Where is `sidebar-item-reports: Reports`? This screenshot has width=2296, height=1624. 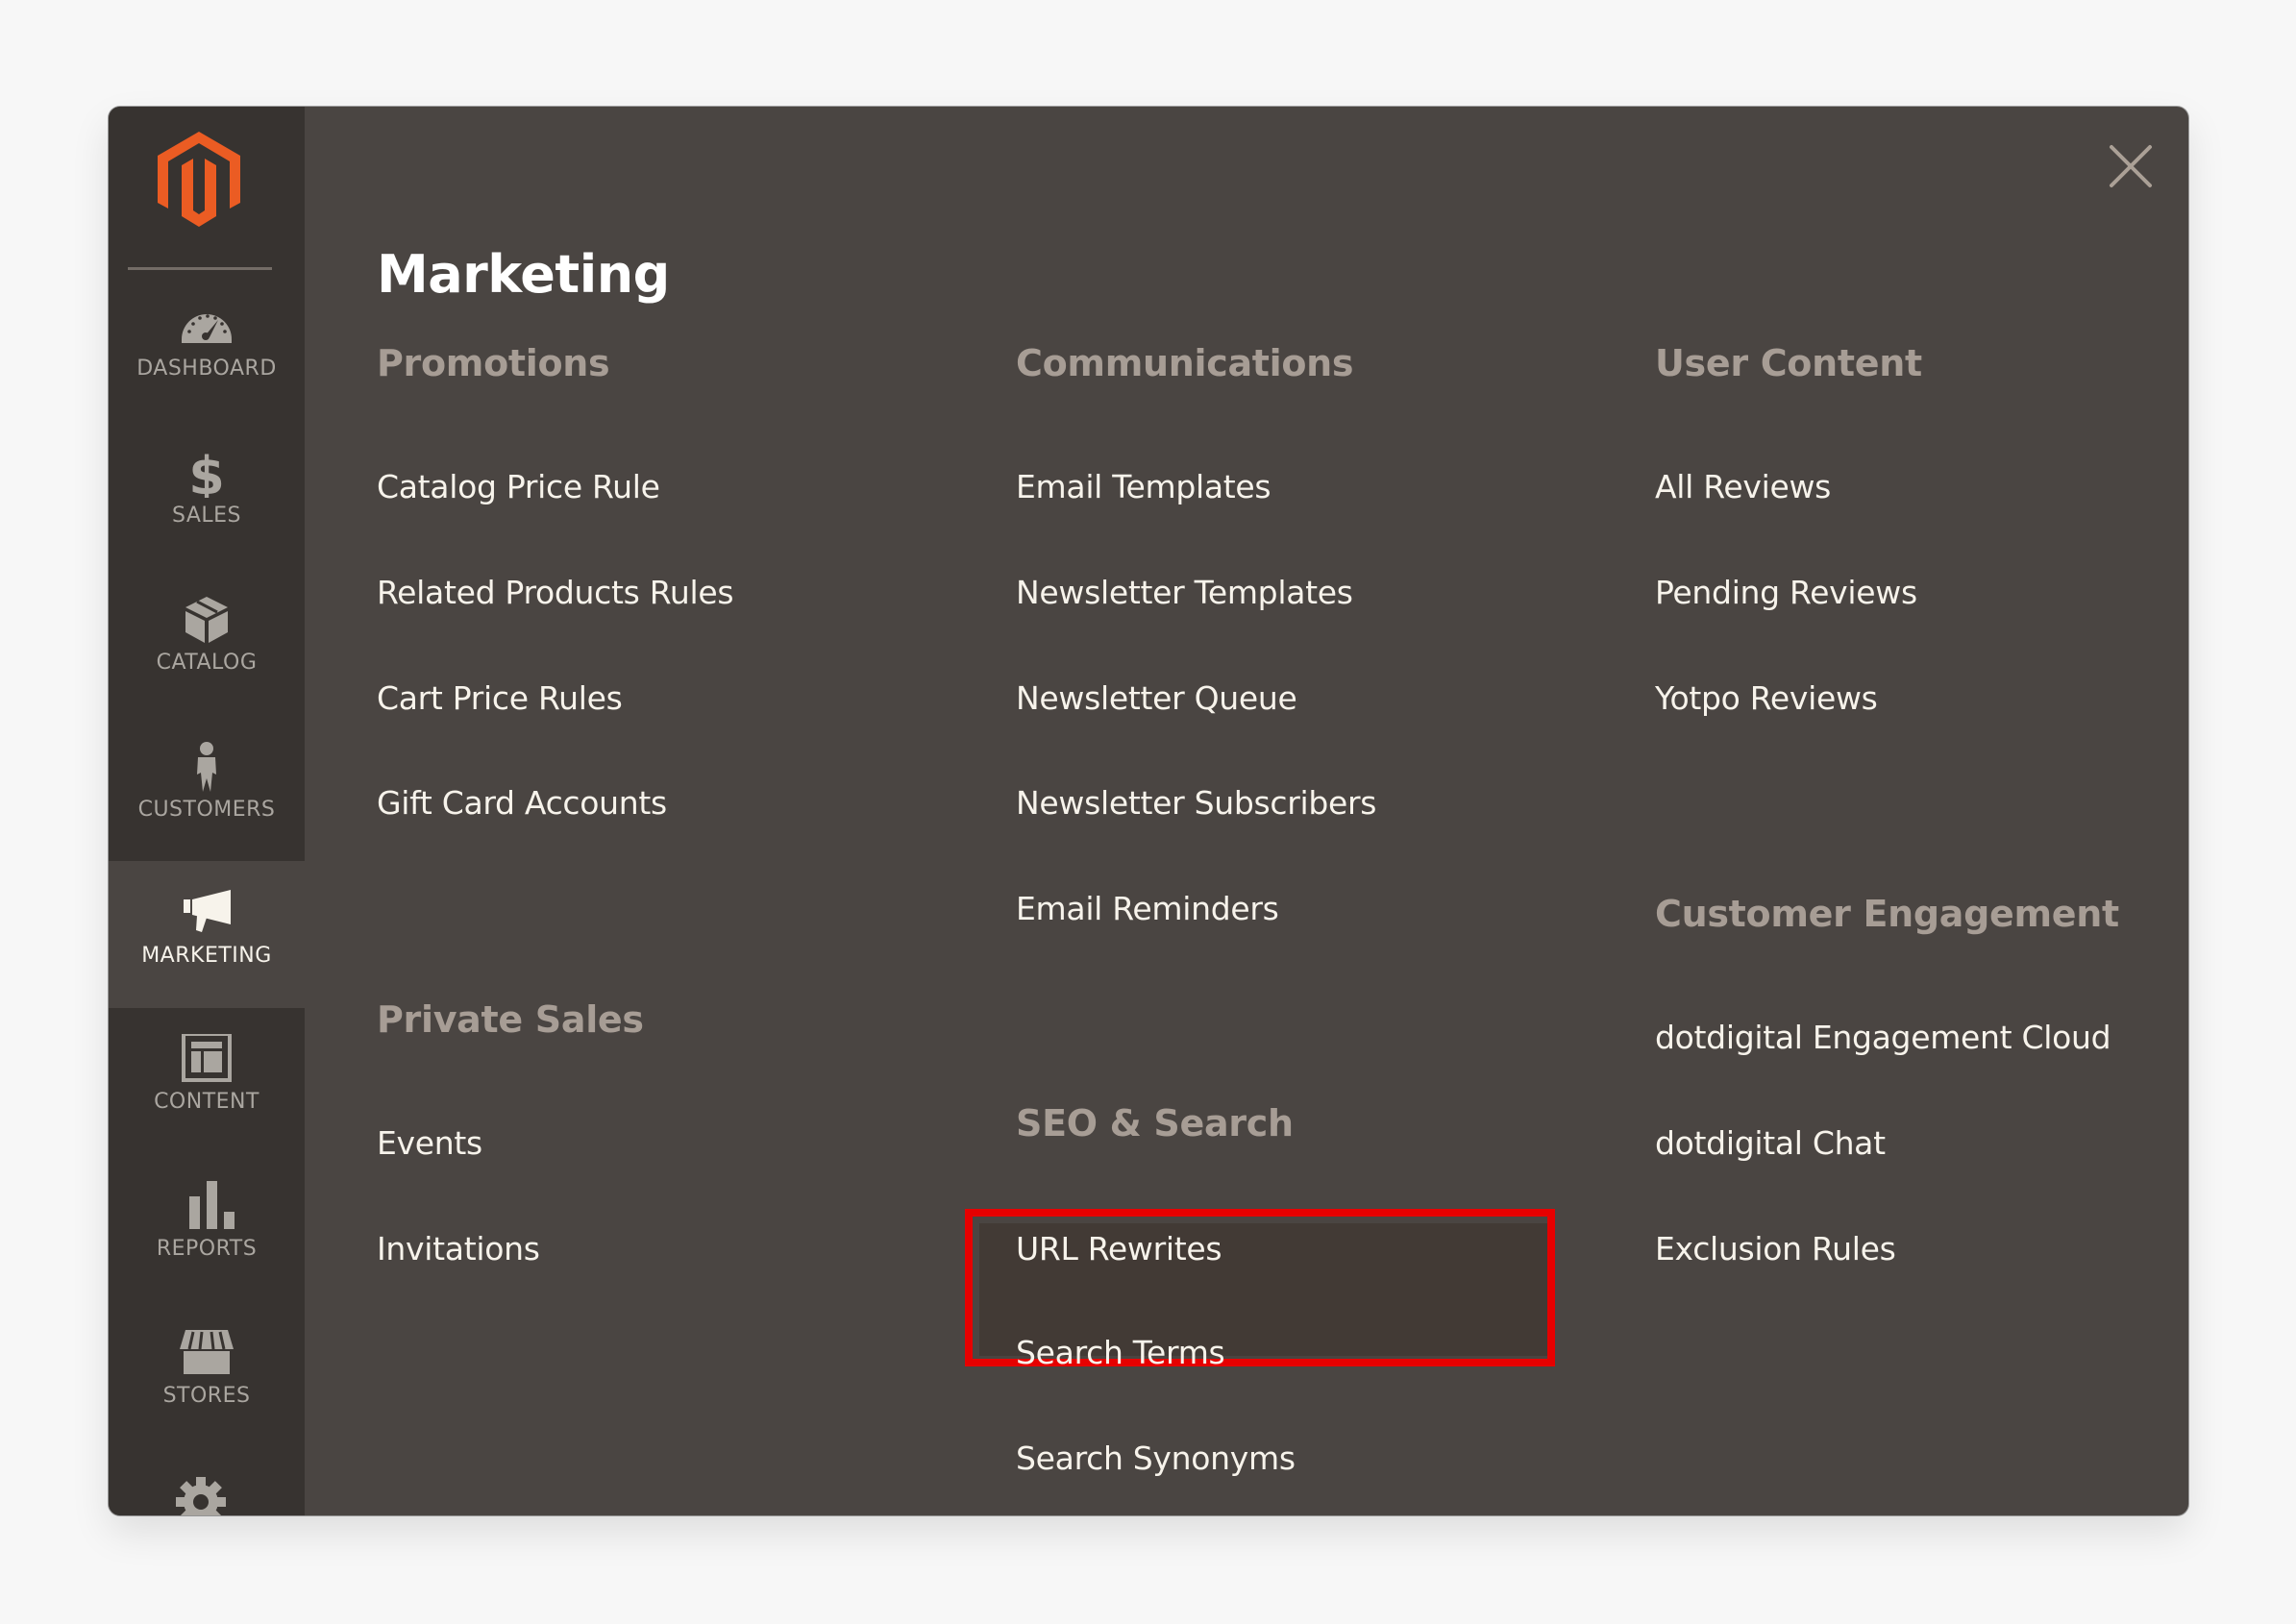 sidebar-item-reports: Reports is located at coordinates (207, 1227).